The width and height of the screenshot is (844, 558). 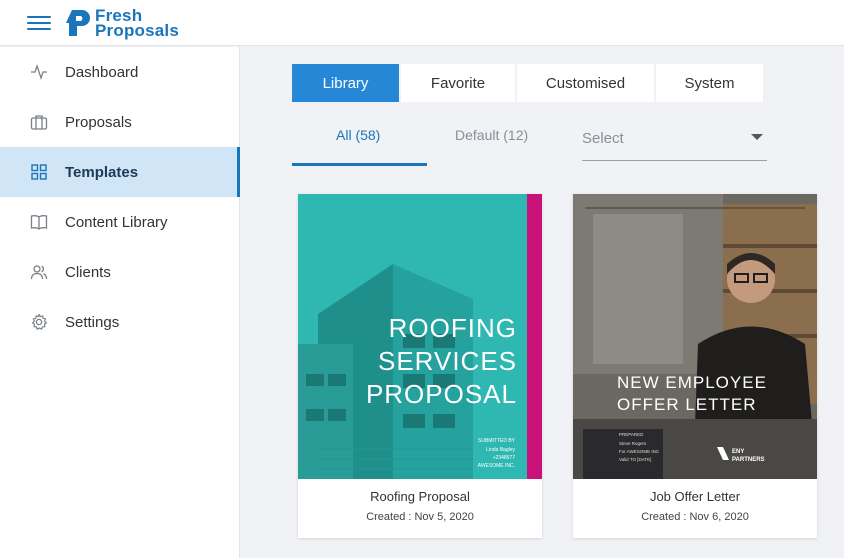 What do you see at coordinates (39, 172) in the screenshot?
I see `grid-icon` at bounding box center [39, 172].